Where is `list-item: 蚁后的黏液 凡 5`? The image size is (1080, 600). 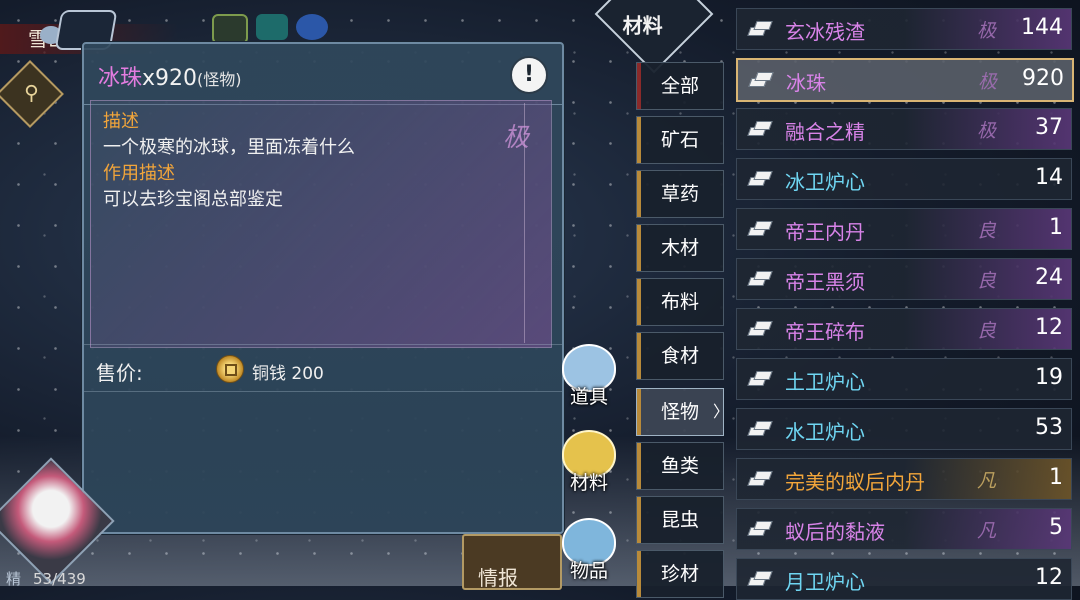 list-item: 蚁后的黏液 凡 5 is located at coordinates (904, 529).